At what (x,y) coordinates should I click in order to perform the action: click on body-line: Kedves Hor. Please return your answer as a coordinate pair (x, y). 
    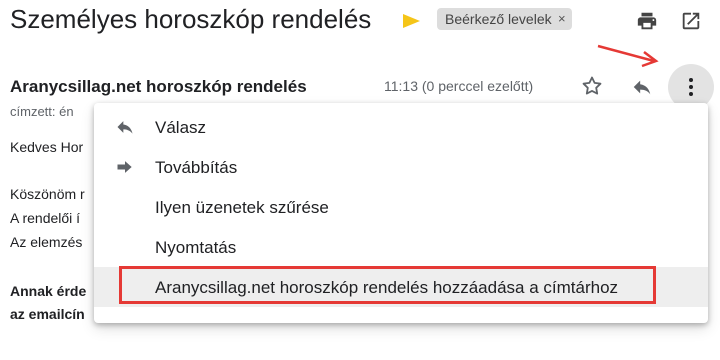
    Looking at the image, I should click on (47, 147).